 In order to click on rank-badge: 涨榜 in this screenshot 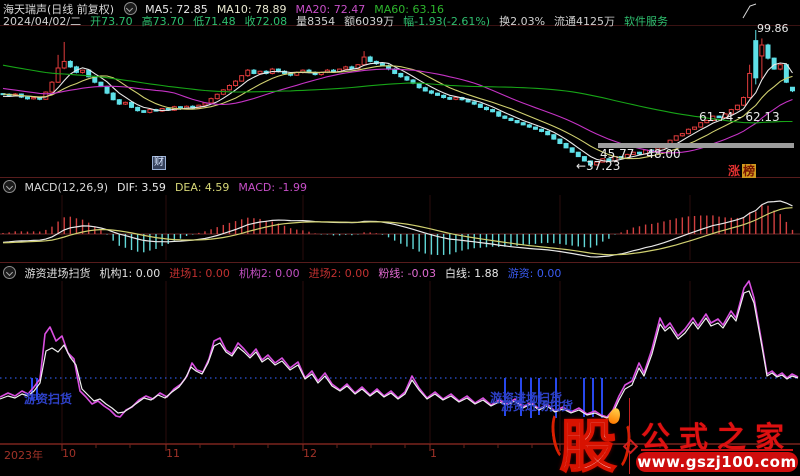, I will do `click(742, 170)`.